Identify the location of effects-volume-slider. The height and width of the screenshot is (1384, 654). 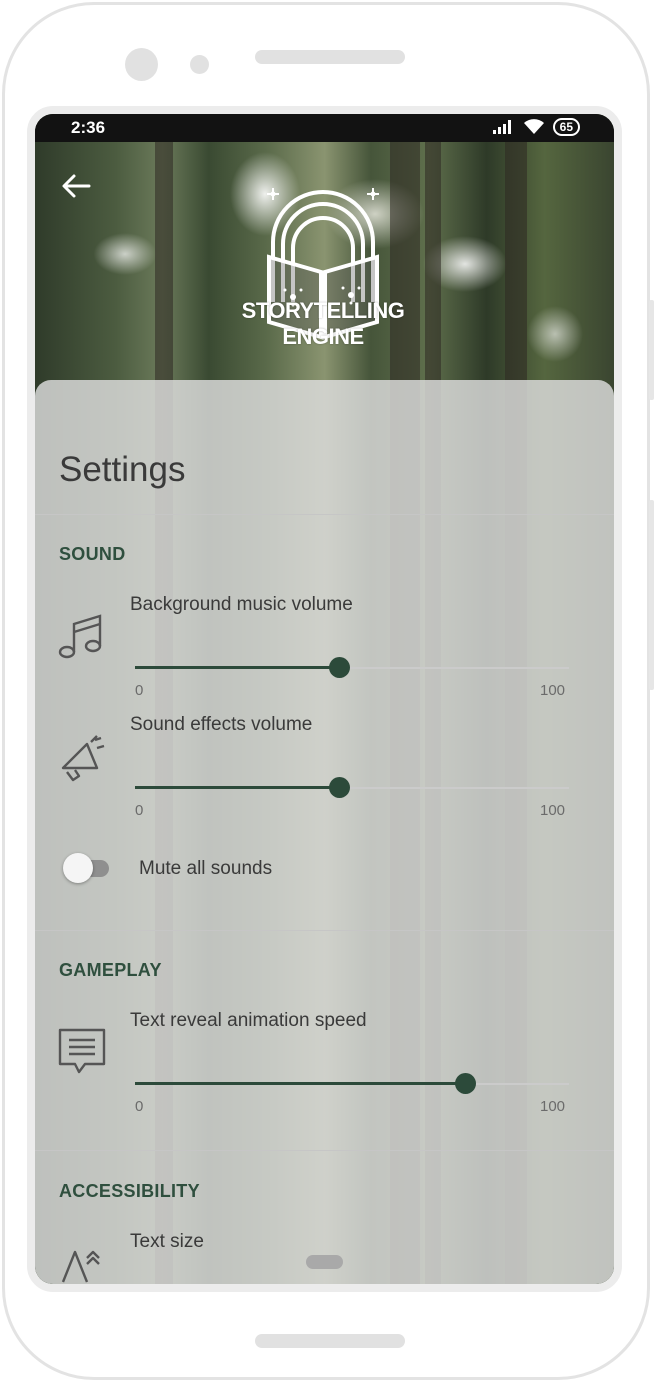
(352, 788).